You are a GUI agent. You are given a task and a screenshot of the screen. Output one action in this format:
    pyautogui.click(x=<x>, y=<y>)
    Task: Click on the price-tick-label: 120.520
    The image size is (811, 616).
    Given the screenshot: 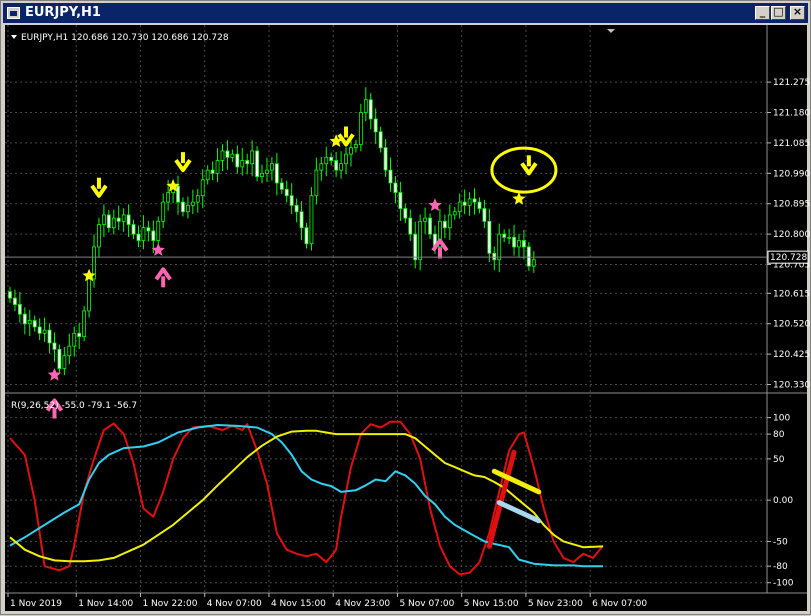 What is the action you would take?
    pyautogui.click(x=791, y=325)
    